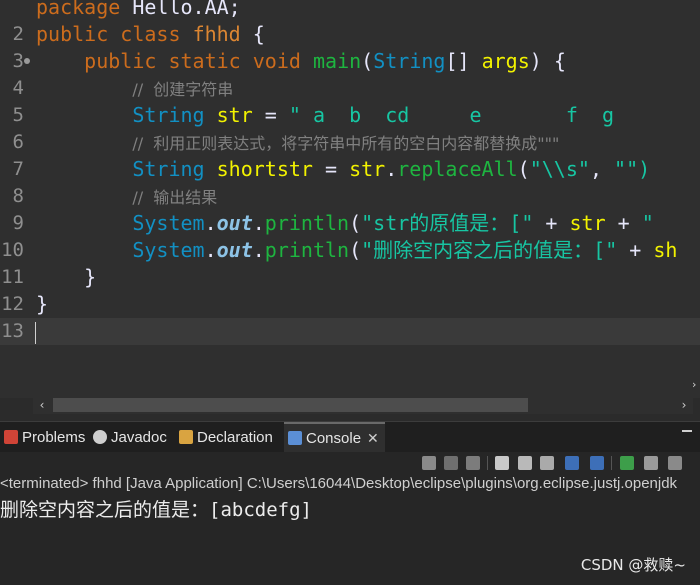 The image size is (700, 585). What do you see at coordinates (633, 565) in the screenshot?
I see `watermark: CSDN @救赎~` at bounding box center [633, 565].